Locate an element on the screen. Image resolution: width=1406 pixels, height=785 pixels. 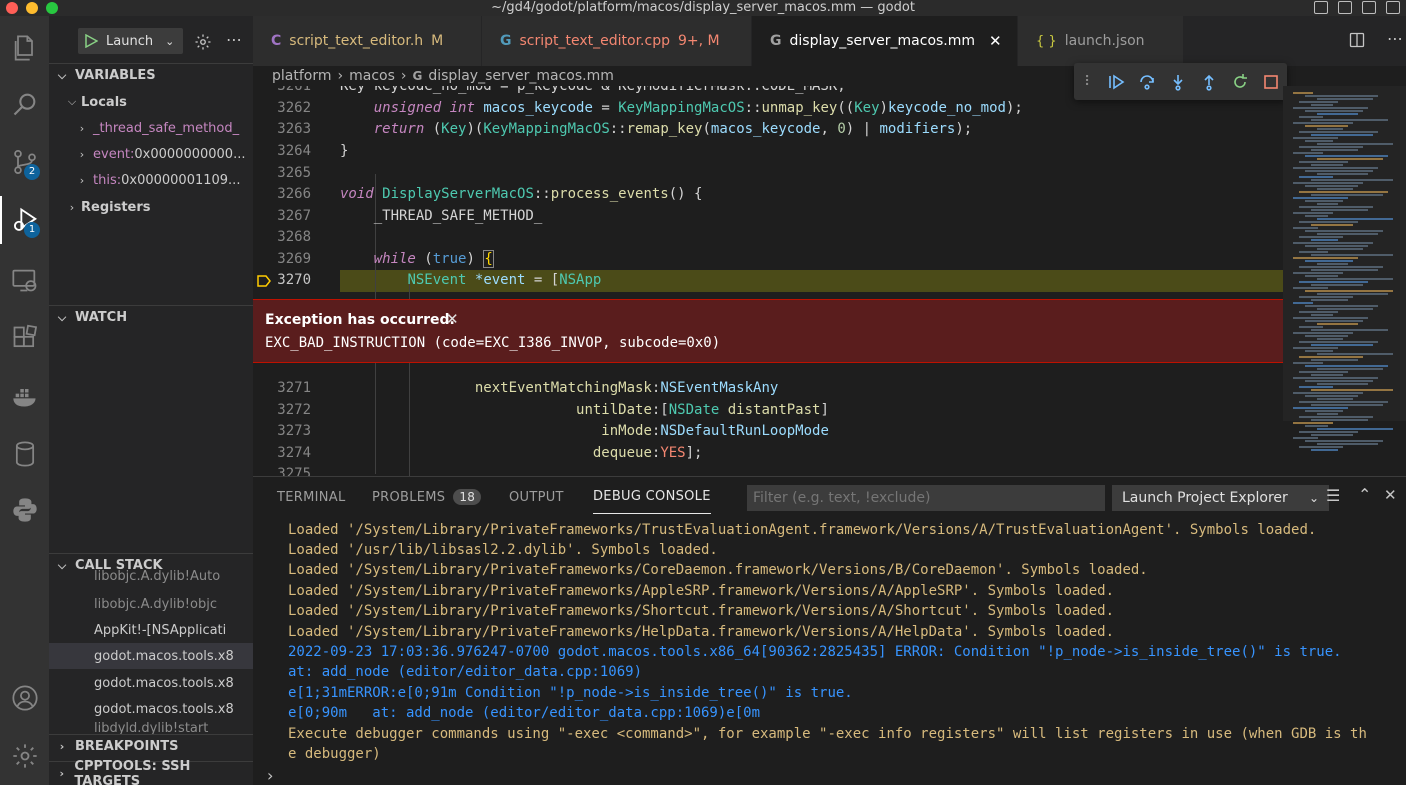
json-file-icon: { } is located at coordinates (1046, 41).